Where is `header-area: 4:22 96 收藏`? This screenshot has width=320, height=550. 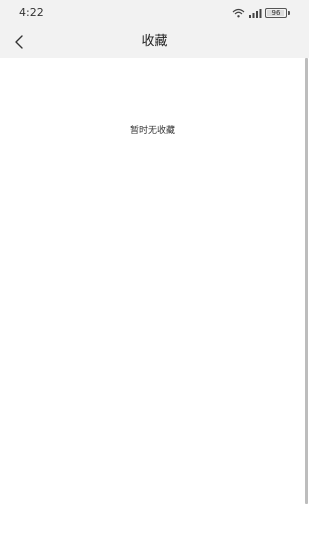
header-area: 4:22 96 收藏 is located at coordinates (154, 29).